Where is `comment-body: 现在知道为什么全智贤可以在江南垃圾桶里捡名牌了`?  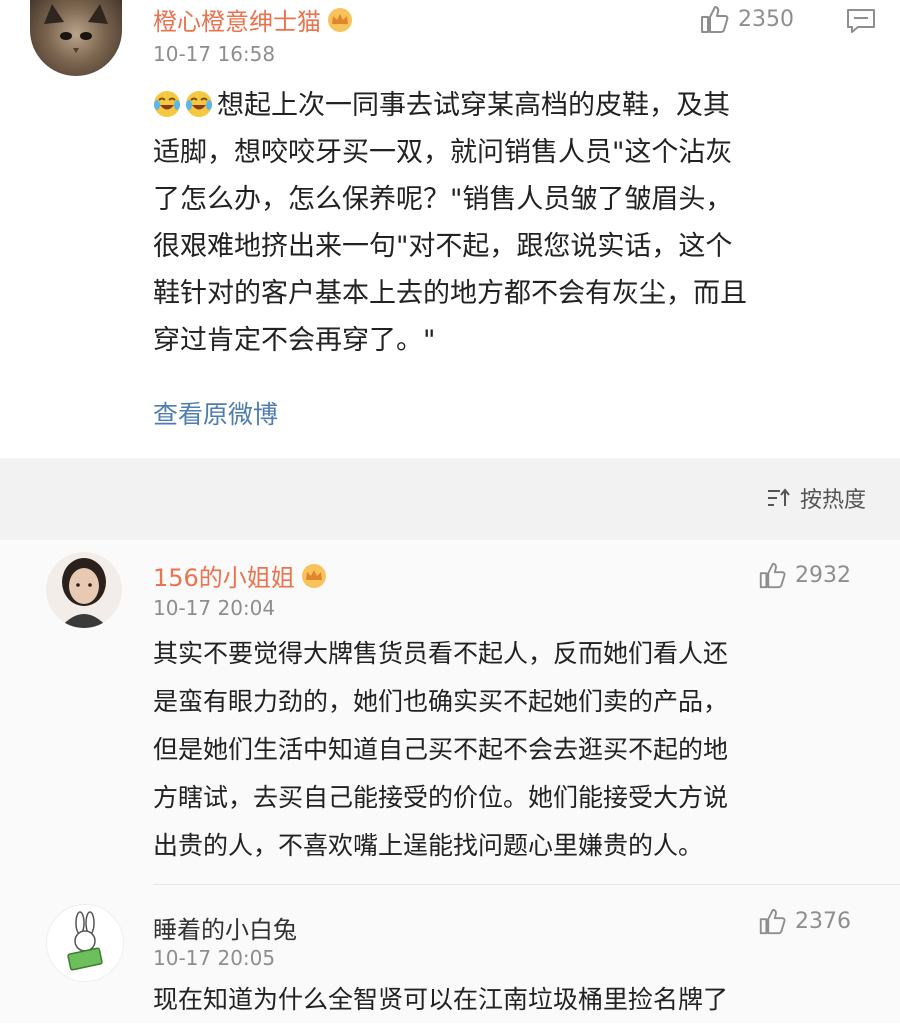
comment-body: 现在知道为什么全智贤可以在江南垃圾桶里捡名牌了 is located at coordinates (440, 1000).